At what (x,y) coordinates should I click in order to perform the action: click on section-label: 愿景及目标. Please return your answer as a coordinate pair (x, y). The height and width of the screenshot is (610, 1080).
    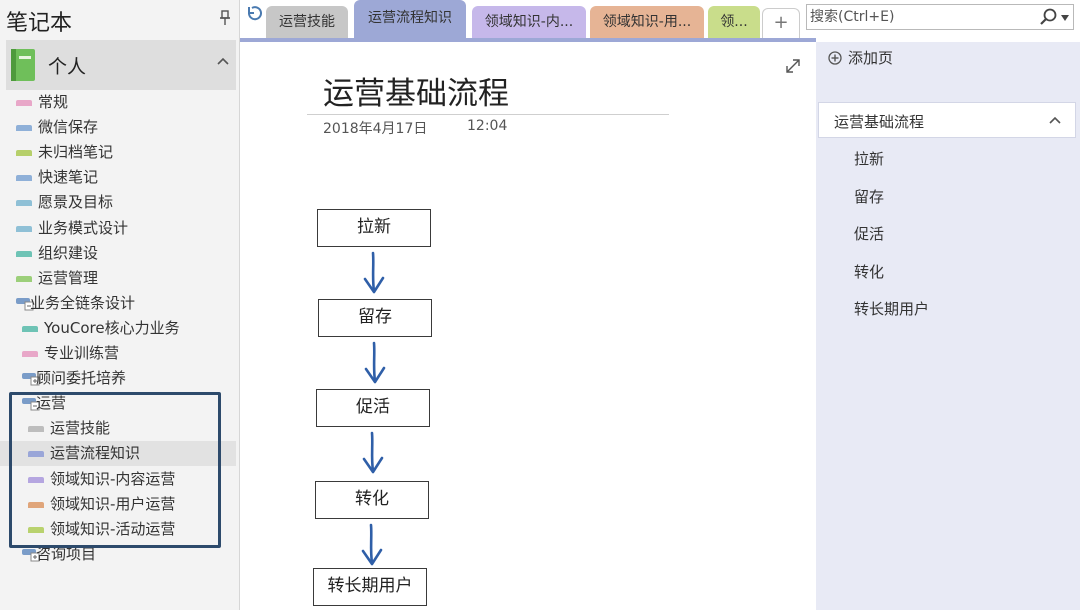
    Looking at the image, I should click on (76, 202).